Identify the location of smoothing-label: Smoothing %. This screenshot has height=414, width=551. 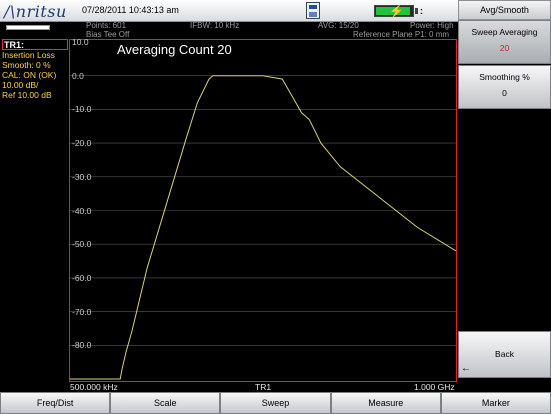
(504, 77).